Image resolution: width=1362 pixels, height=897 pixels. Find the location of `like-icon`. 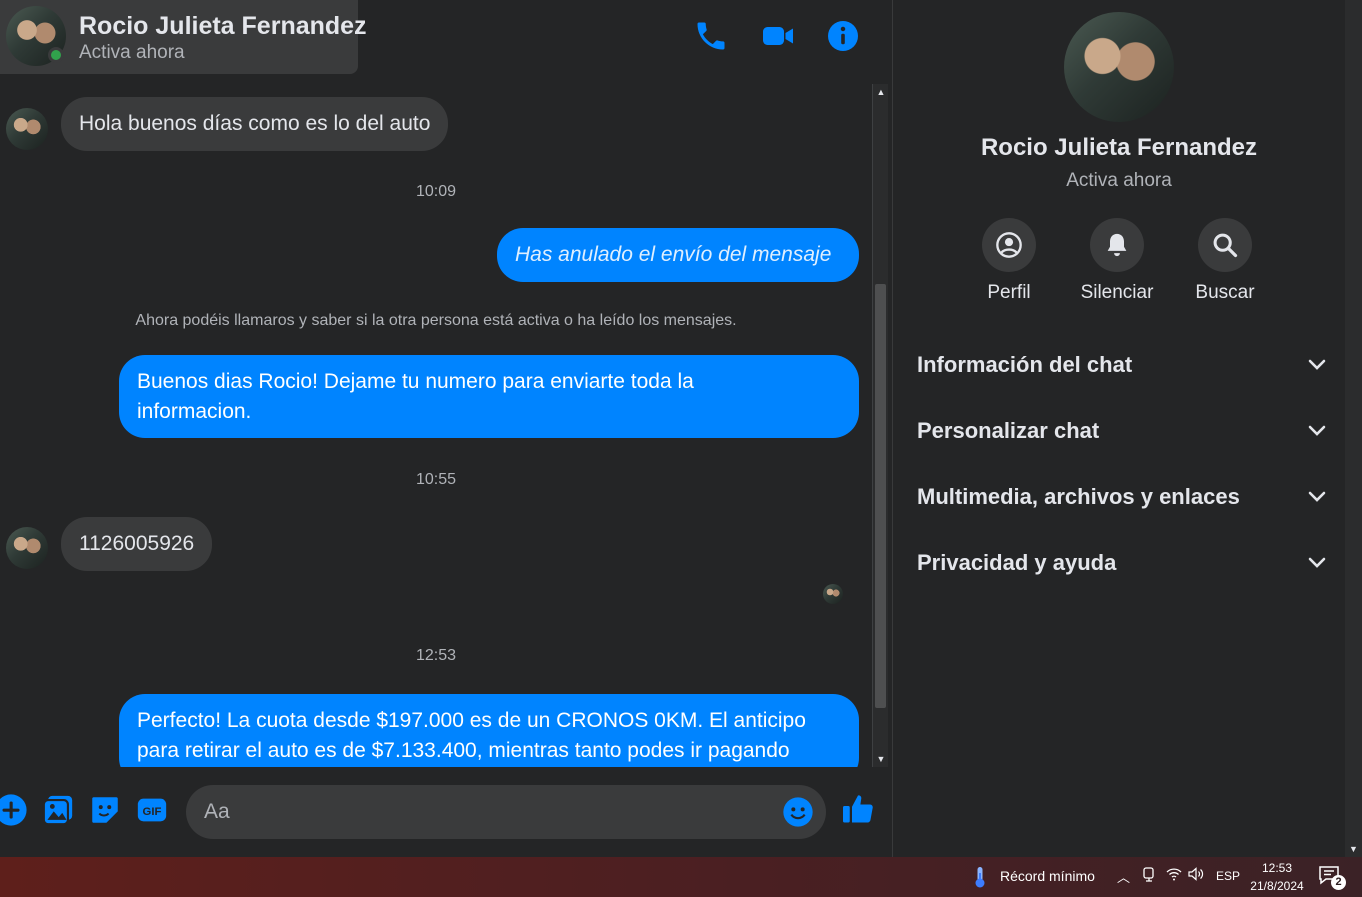

like-icon is located at coordinates (857, 808).